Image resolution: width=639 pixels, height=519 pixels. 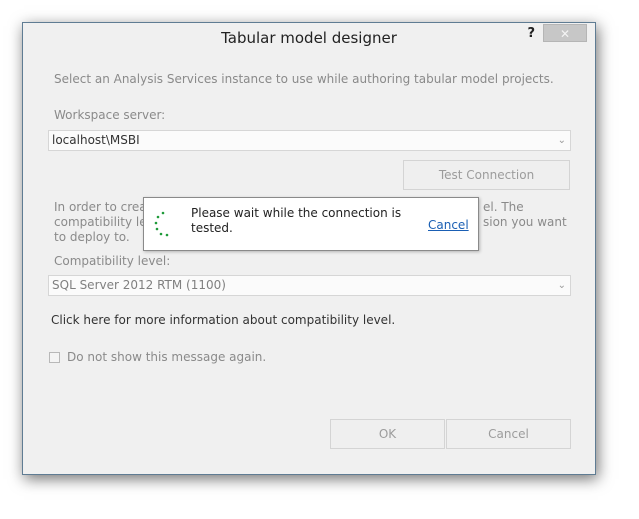 What do you see at coordinates (167, 357) in the screenshot?
I see `dont-show-label: Do not show this message again.` at bounding box center [167, 357].